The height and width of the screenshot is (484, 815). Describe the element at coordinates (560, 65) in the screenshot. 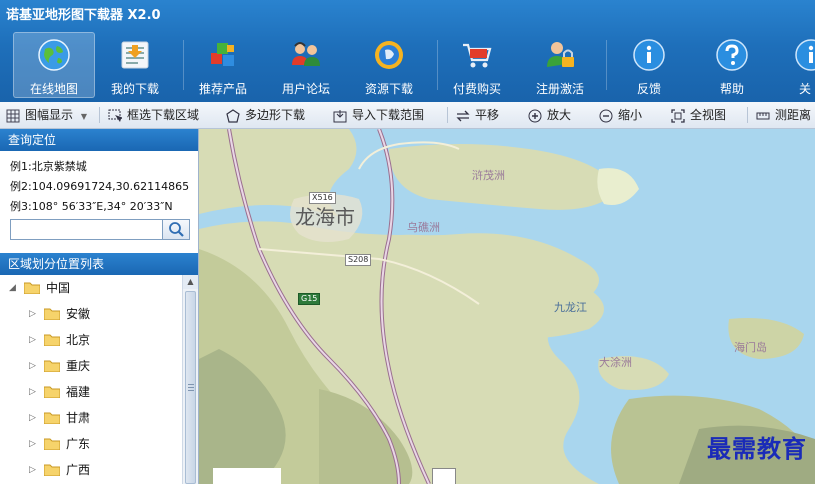

I see `nav-register: 注册激活` at that location.